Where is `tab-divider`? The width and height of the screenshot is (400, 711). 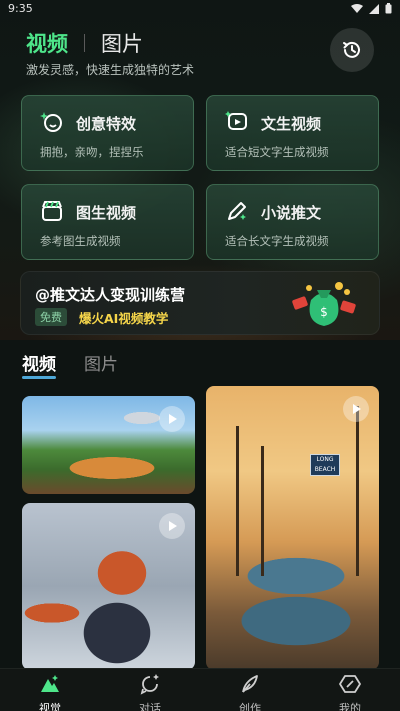
tab-divider is located at coordinates (84, 43).